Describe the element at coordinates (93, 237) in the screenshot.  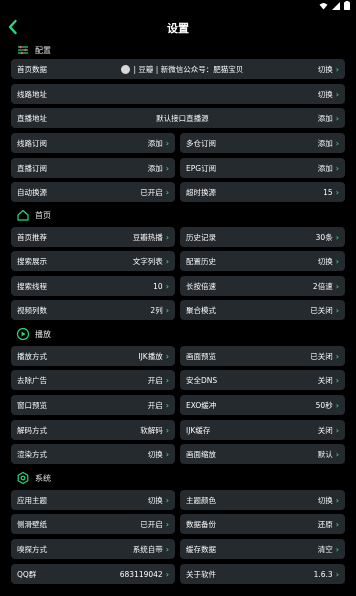
I see `home-recommend-row: 首页推荐 豆瓣热播 ›` at that location.